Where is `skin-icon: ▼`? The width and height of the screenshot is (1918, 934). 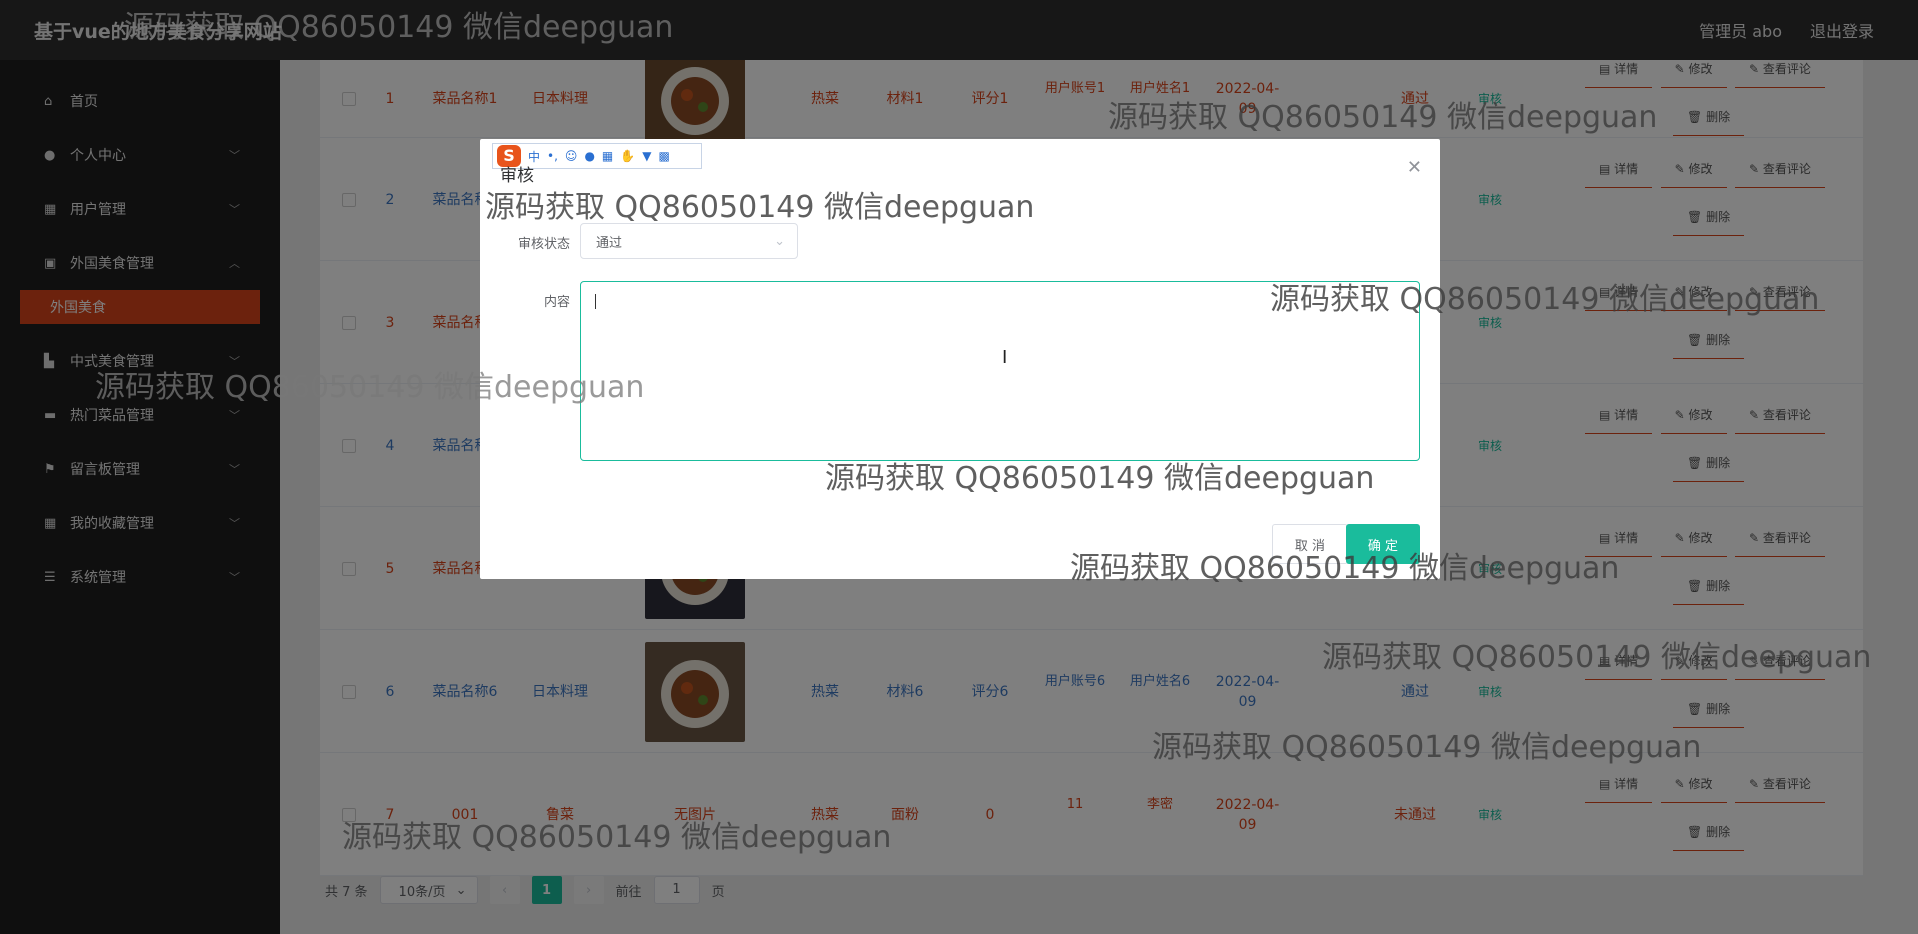
skin-icon: ▼ is located at coordinates (646, 156).